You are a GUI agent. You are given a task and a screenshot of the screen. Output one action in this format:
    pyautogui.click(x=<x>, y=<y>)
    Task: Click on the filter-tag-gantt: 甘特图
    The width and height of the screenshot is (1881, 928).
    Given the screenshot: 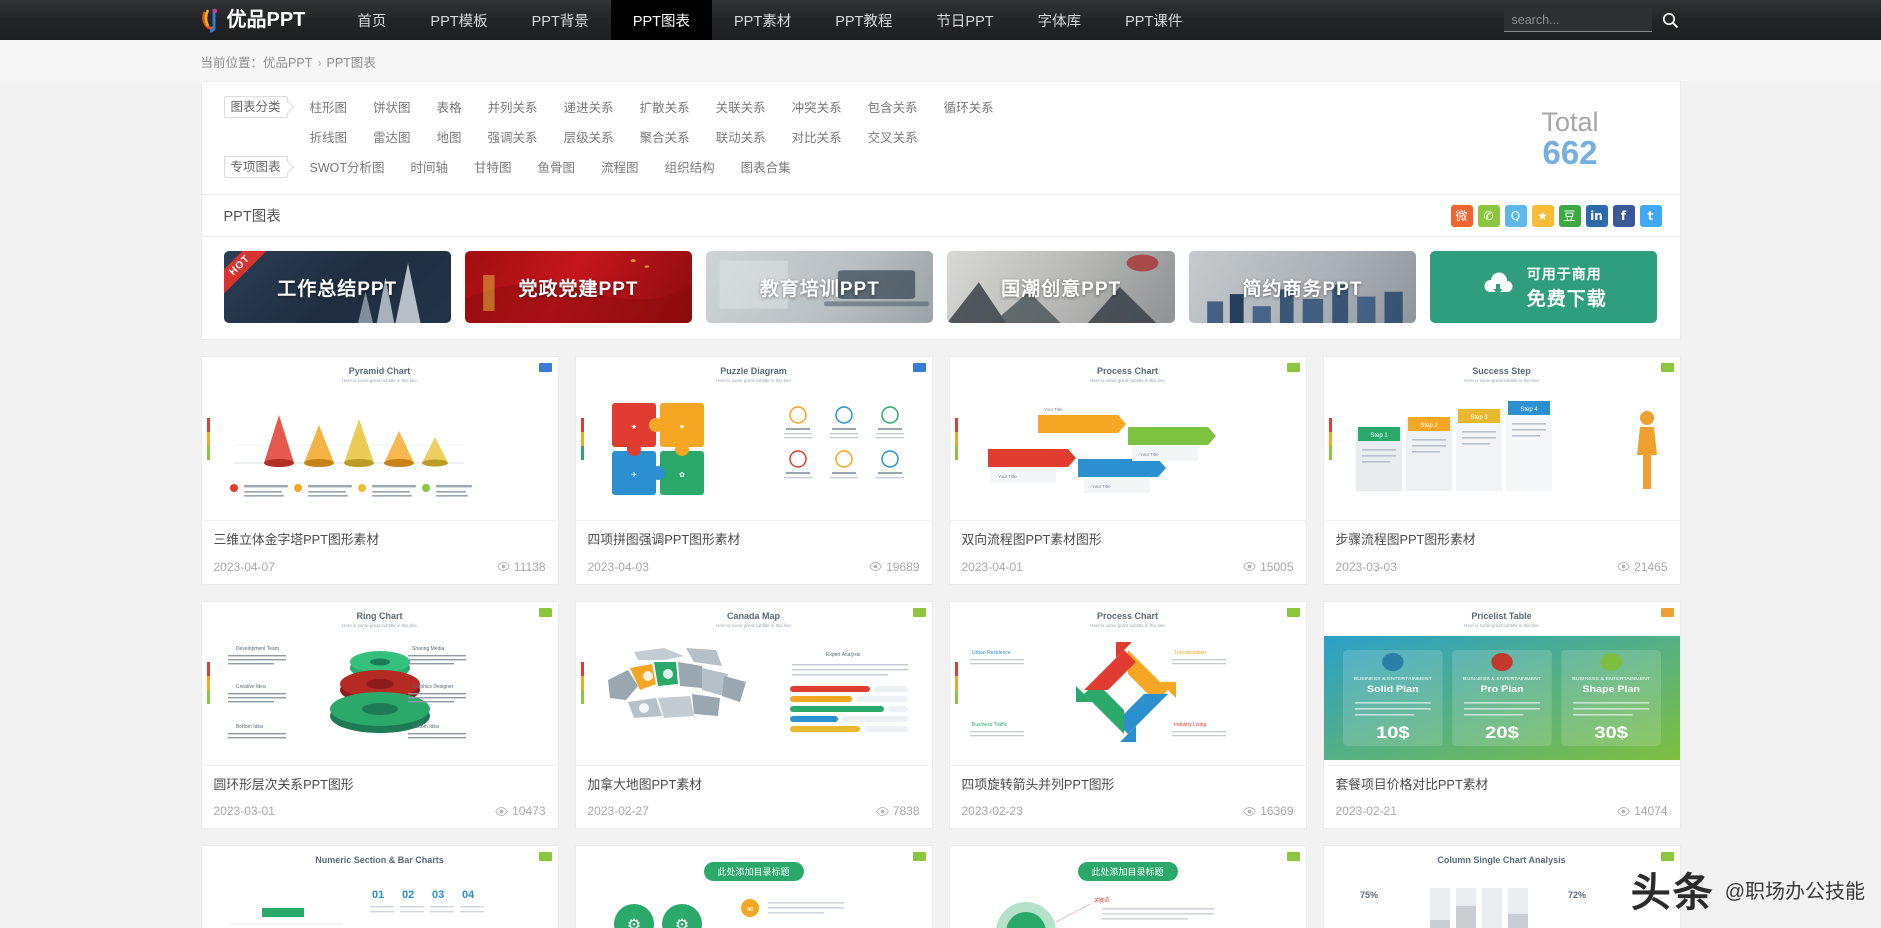 What is the action you would take?
    pyautogui.click(x=493, y=166)
    